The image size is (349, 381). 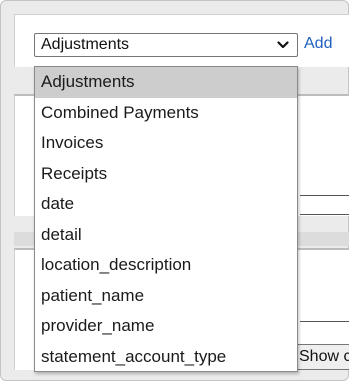 I want to click on report-type-select: Adjustments, so click(x=166, y=45).